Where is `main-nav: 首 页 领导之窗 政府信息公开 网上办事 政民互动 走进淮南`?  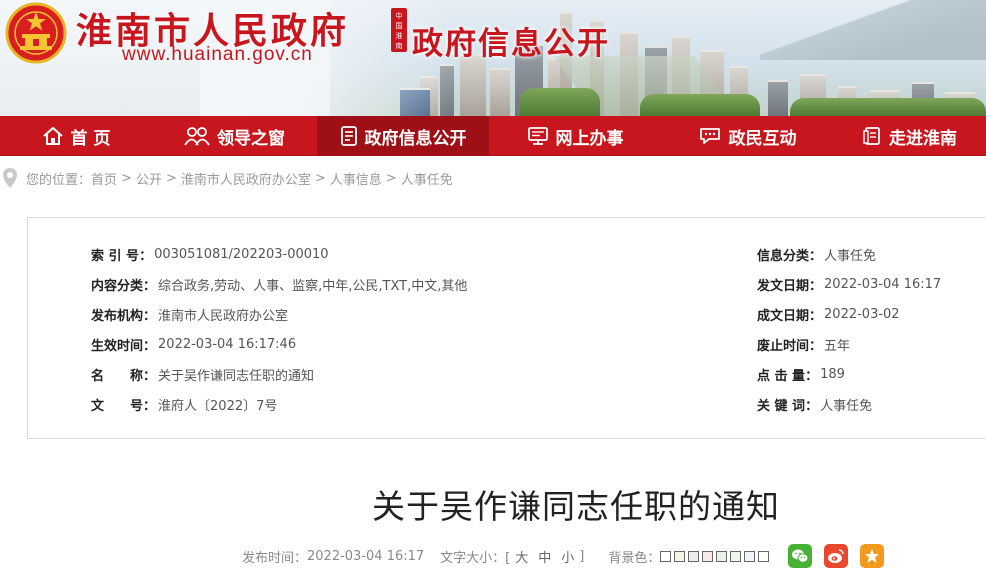 main-nav: 首 页 领导之窗 政府信息公开 网上办事 政民互动 走进淮南 is located at coordinates (493, 136).